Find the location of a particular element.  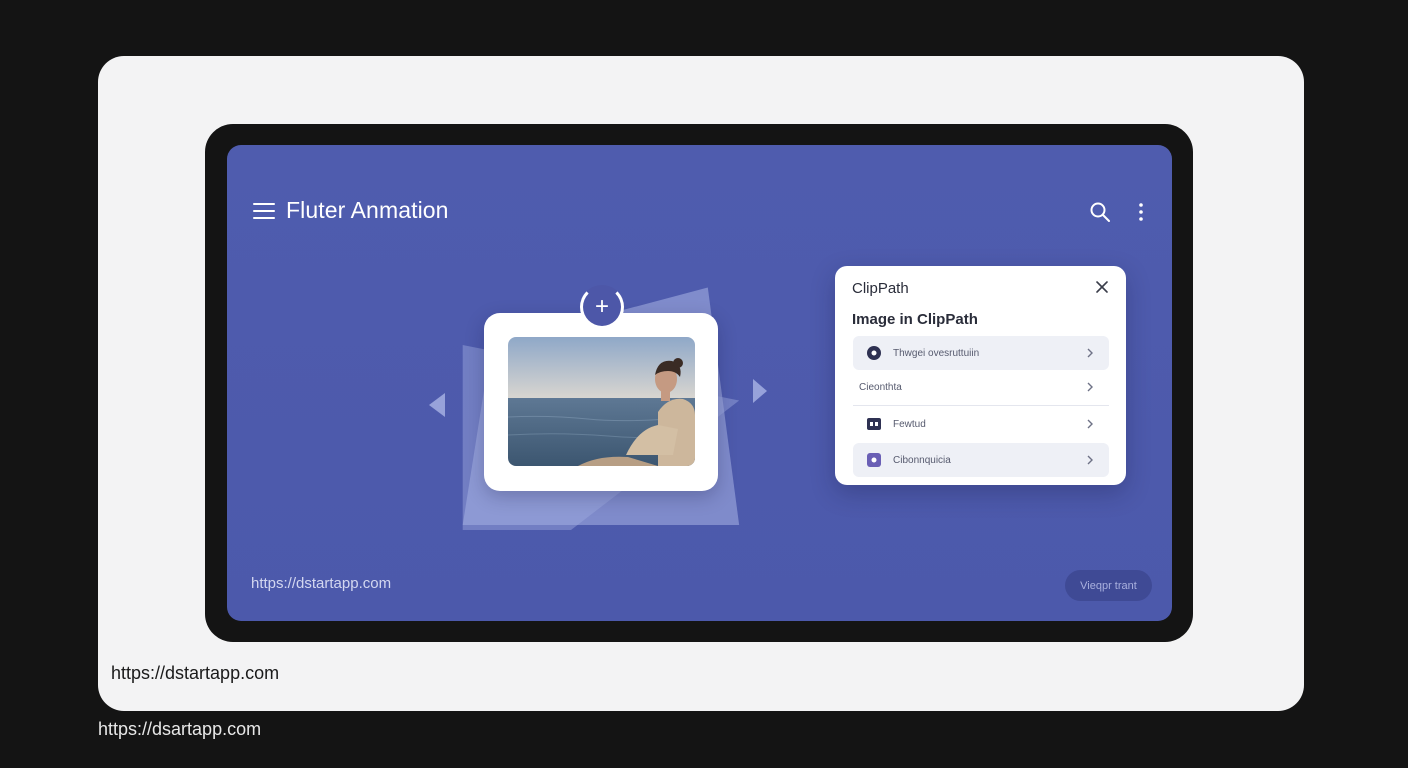

search-icon is located at coordinates (1100, 212).